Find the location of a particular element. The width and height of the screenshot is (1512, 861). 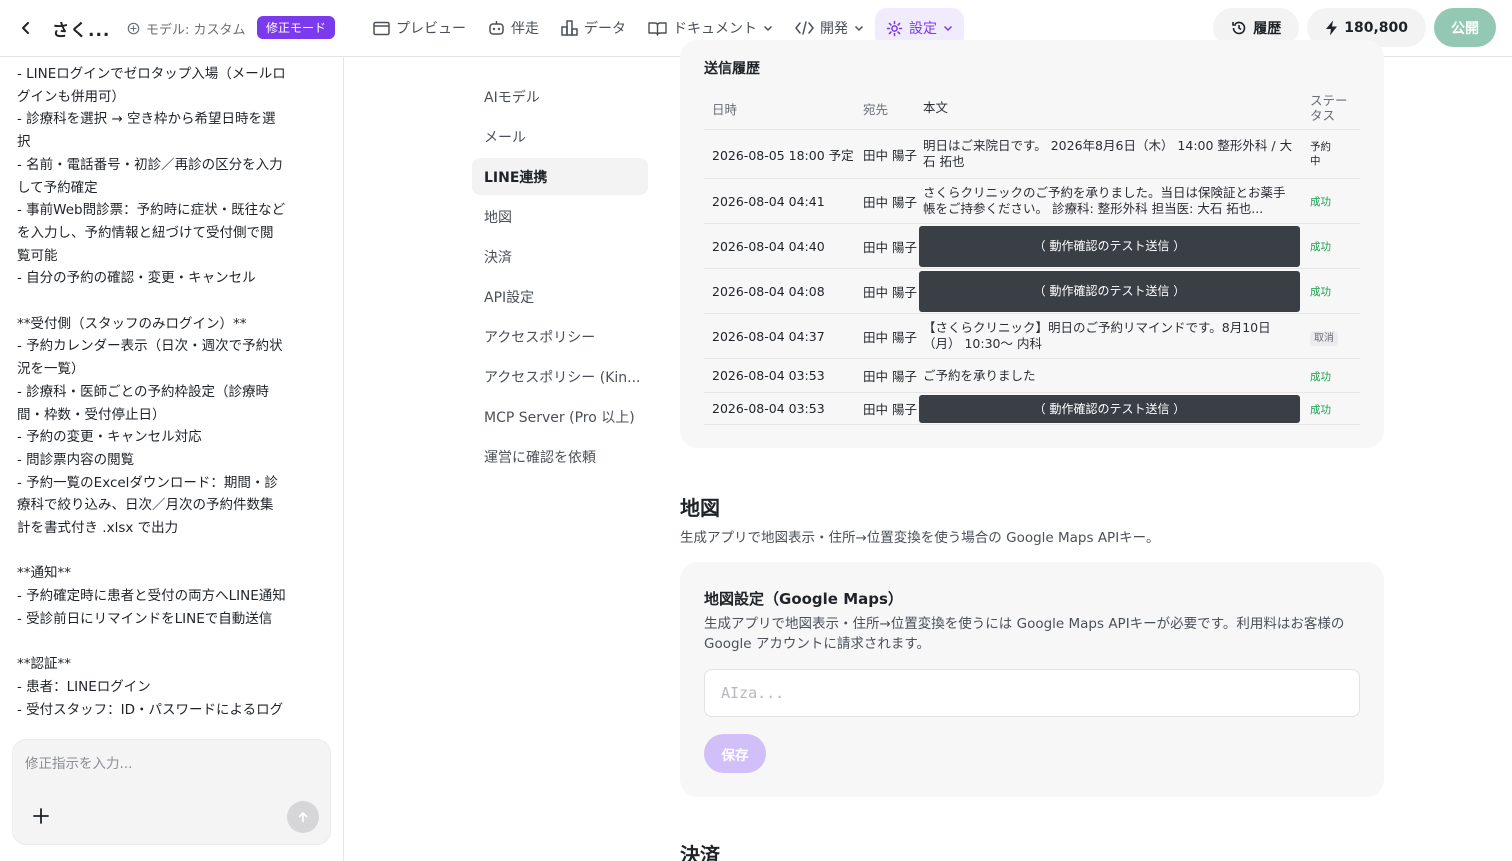

back-button is located at coordinates (26, 28).